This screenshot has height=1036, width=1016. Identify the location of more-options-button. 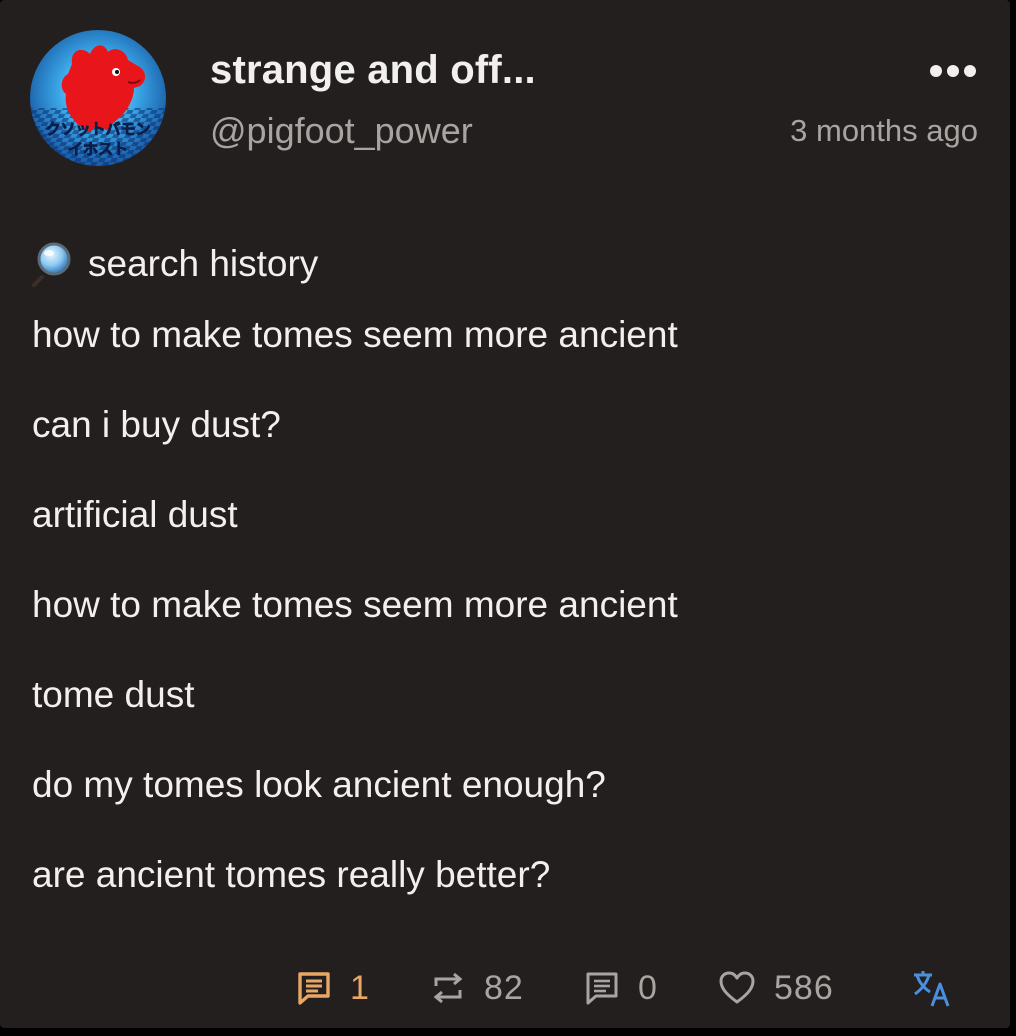
(953, 71).